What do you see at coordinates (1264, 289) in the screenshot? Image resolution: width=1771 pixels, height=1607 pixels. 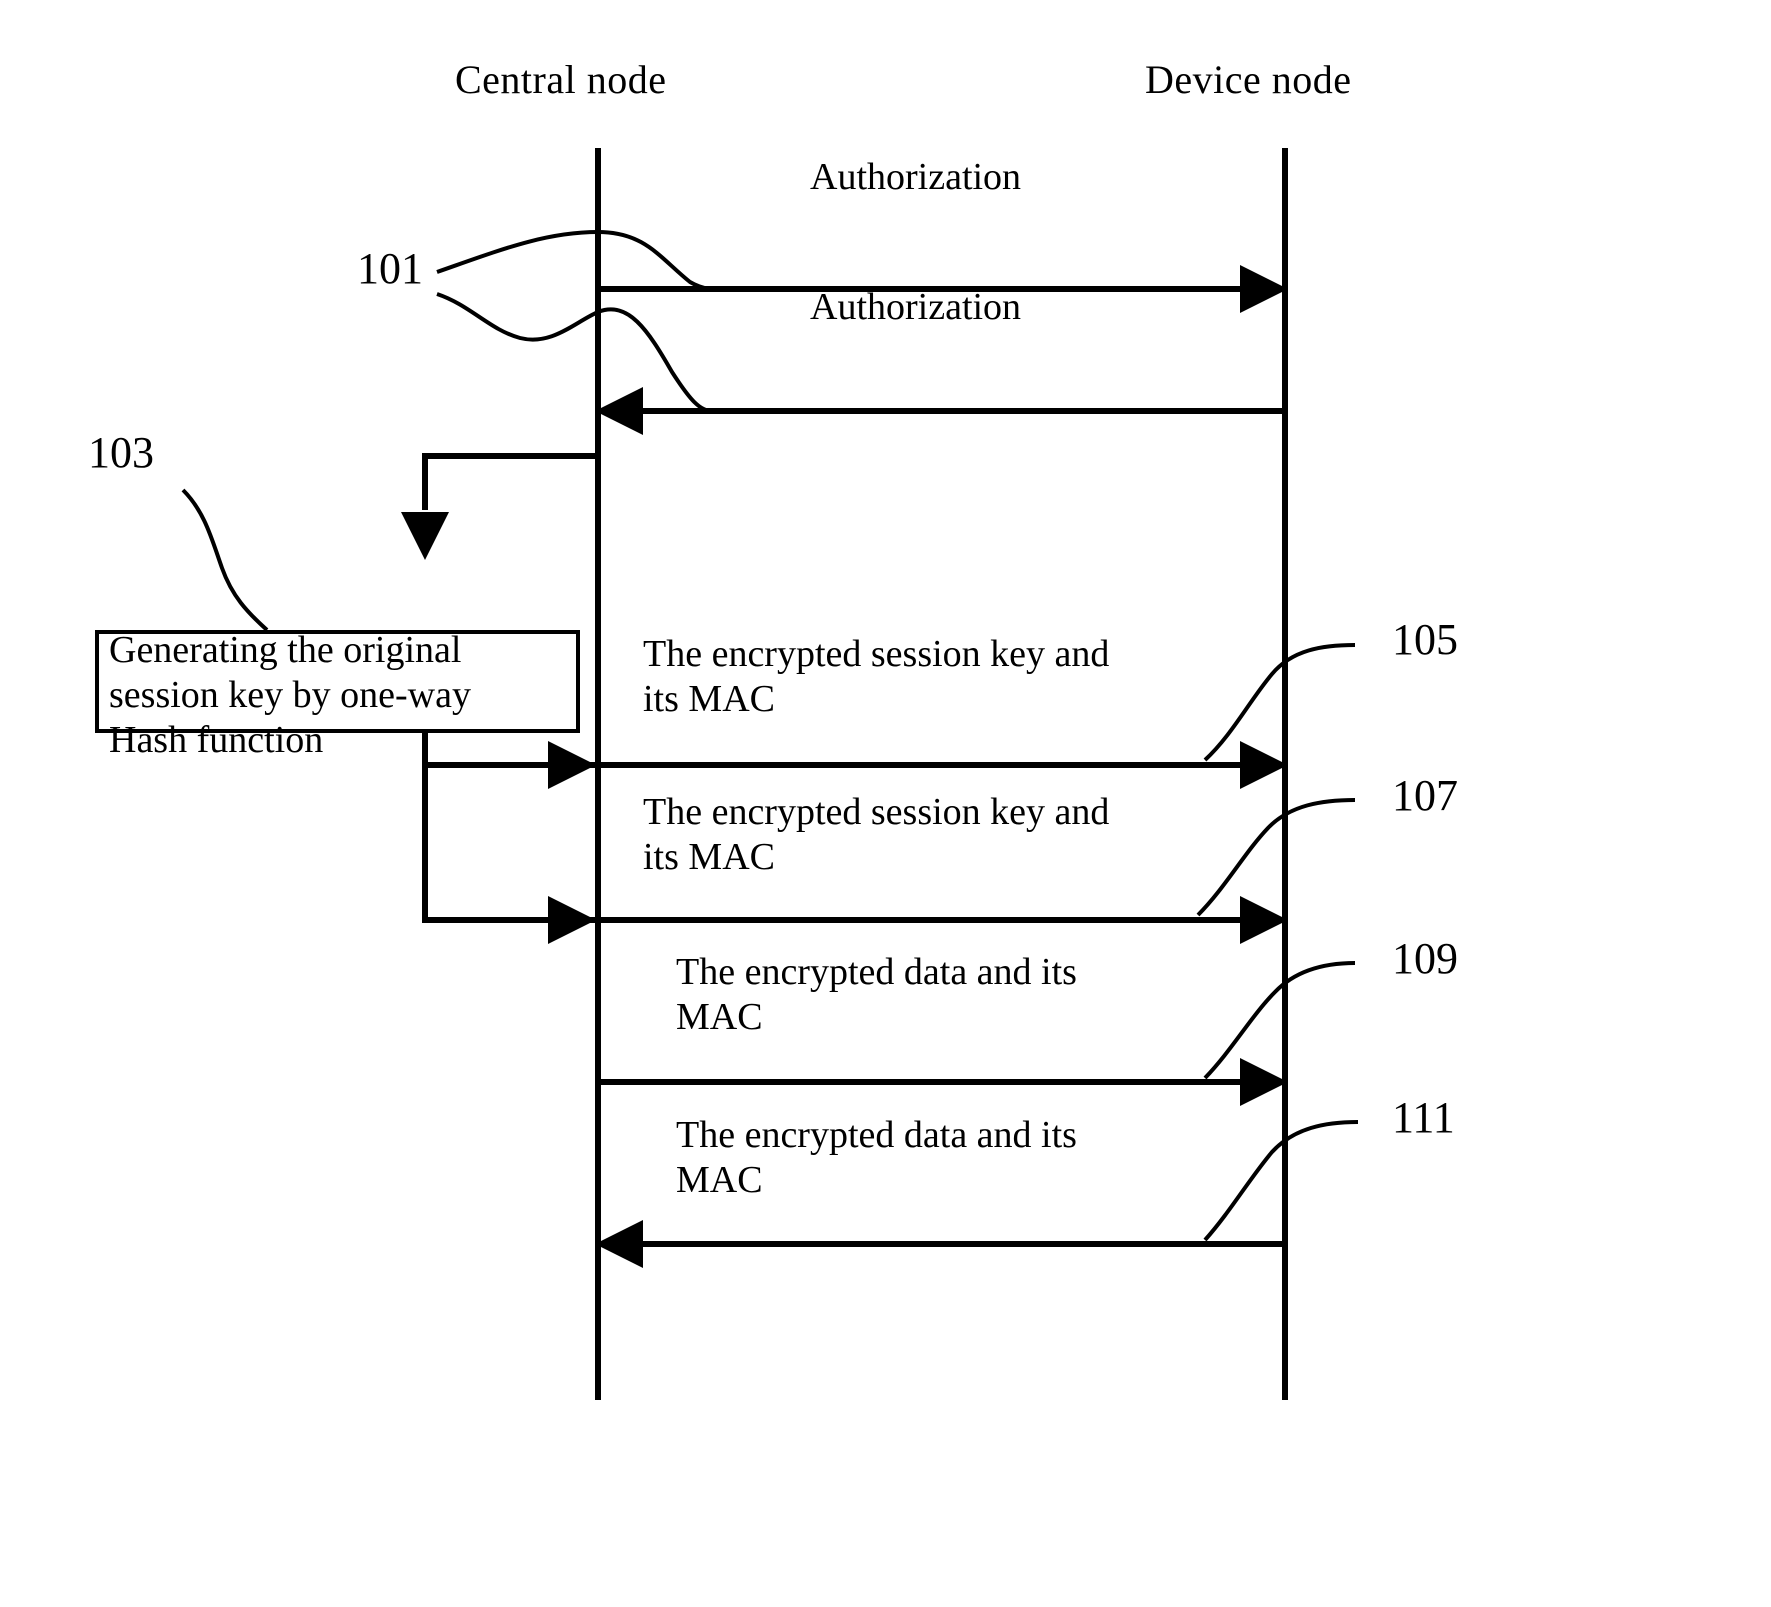 I see `arrowhead-authorization-request` at bounding box center [1264, 289].